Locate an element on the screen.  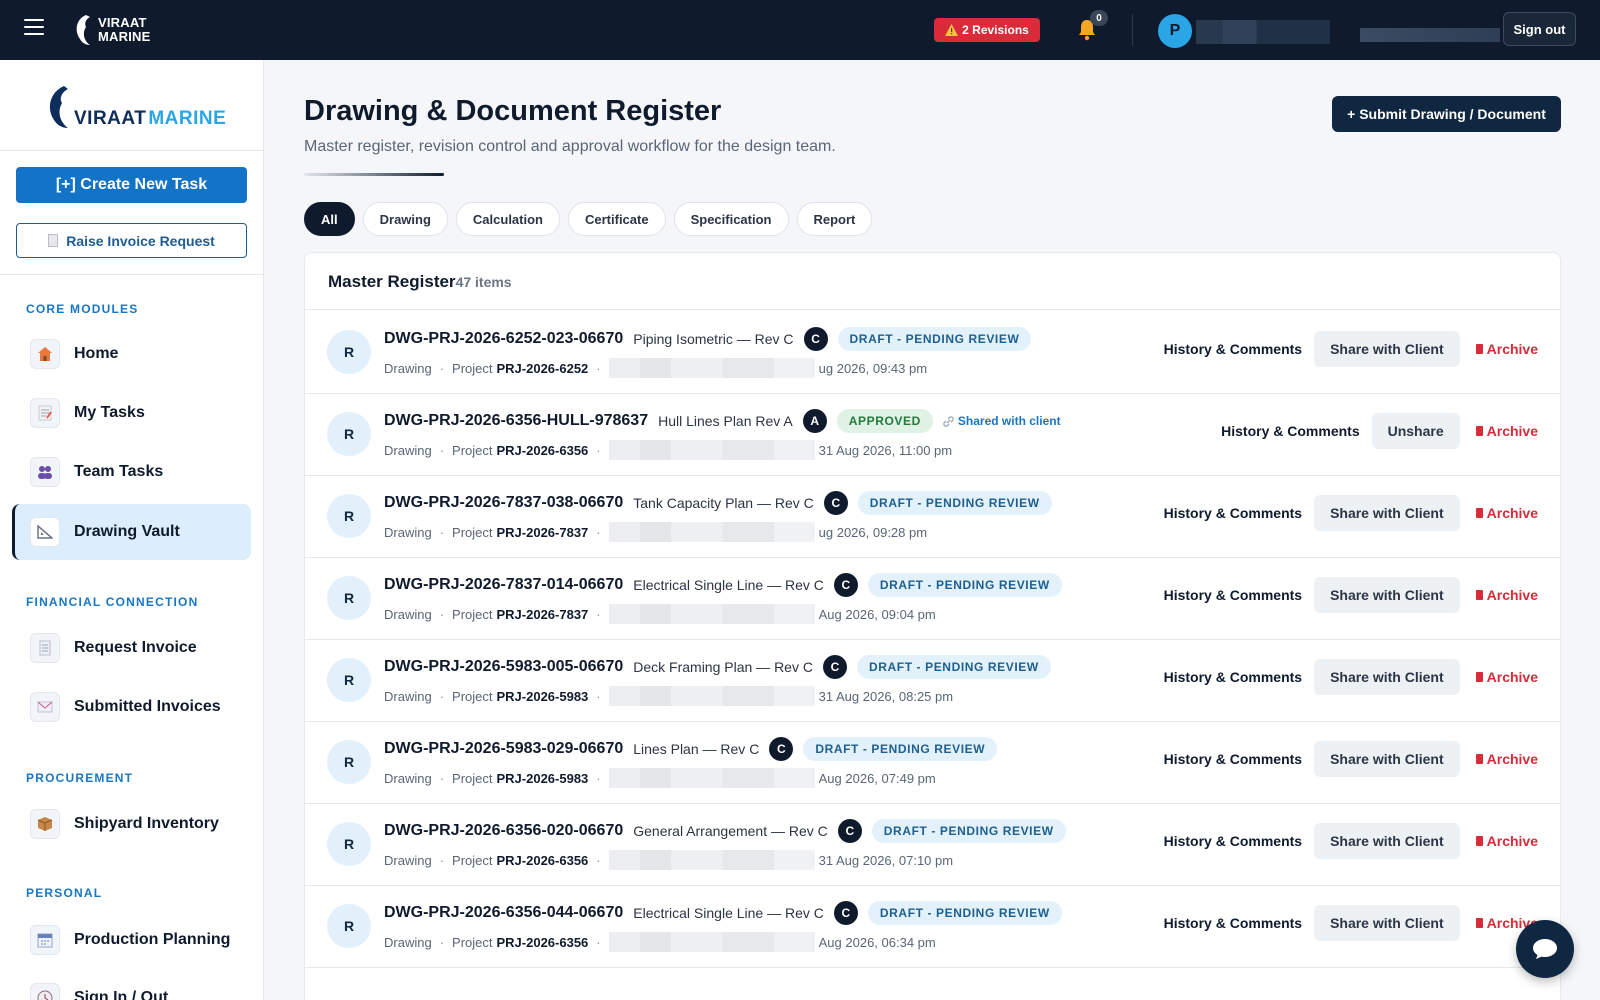
create-new-task-button: [+] Create New Task is located at coordinates (131, 185).